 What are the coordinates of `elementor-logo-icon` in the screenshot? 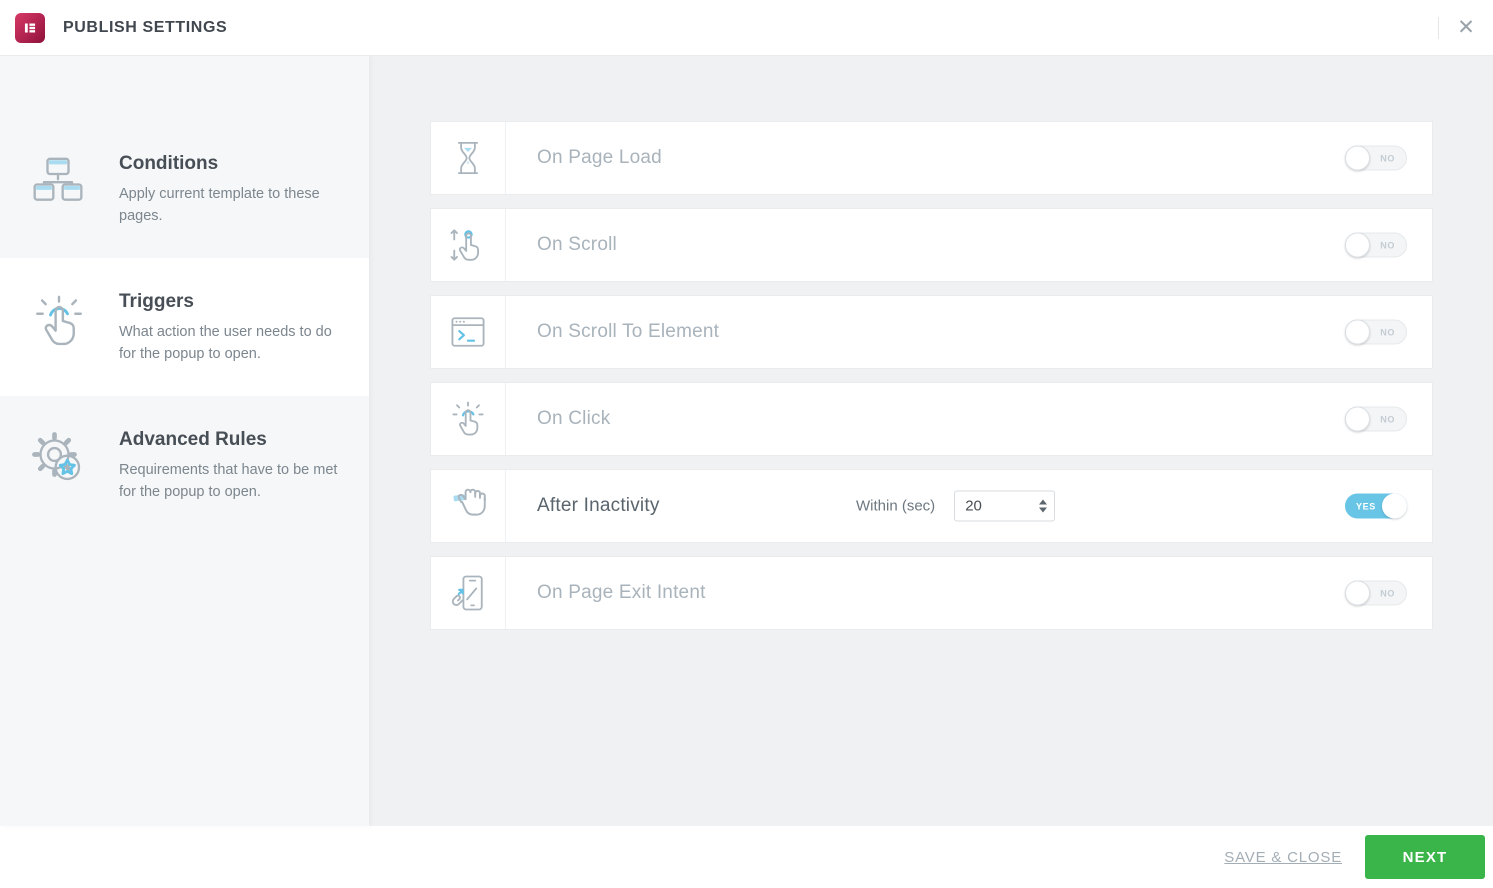 It's located at (30, 27).